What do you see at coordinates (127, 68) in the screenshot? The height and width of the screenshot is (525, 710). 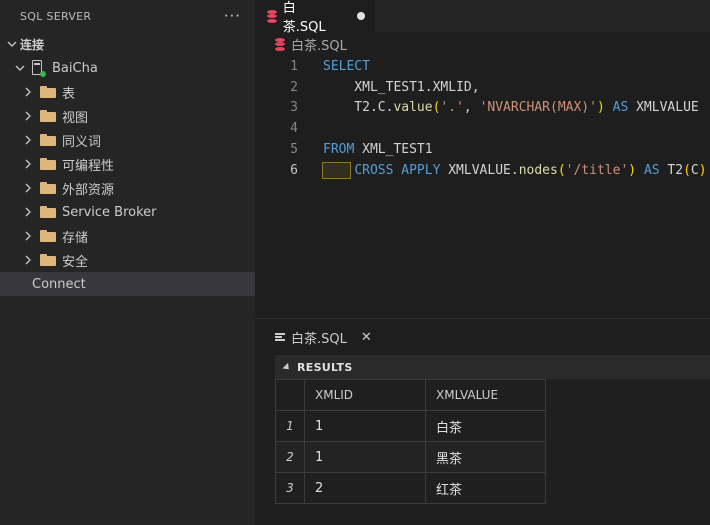 I see `server-node: BaiCha` at bounding box center [127, 68].